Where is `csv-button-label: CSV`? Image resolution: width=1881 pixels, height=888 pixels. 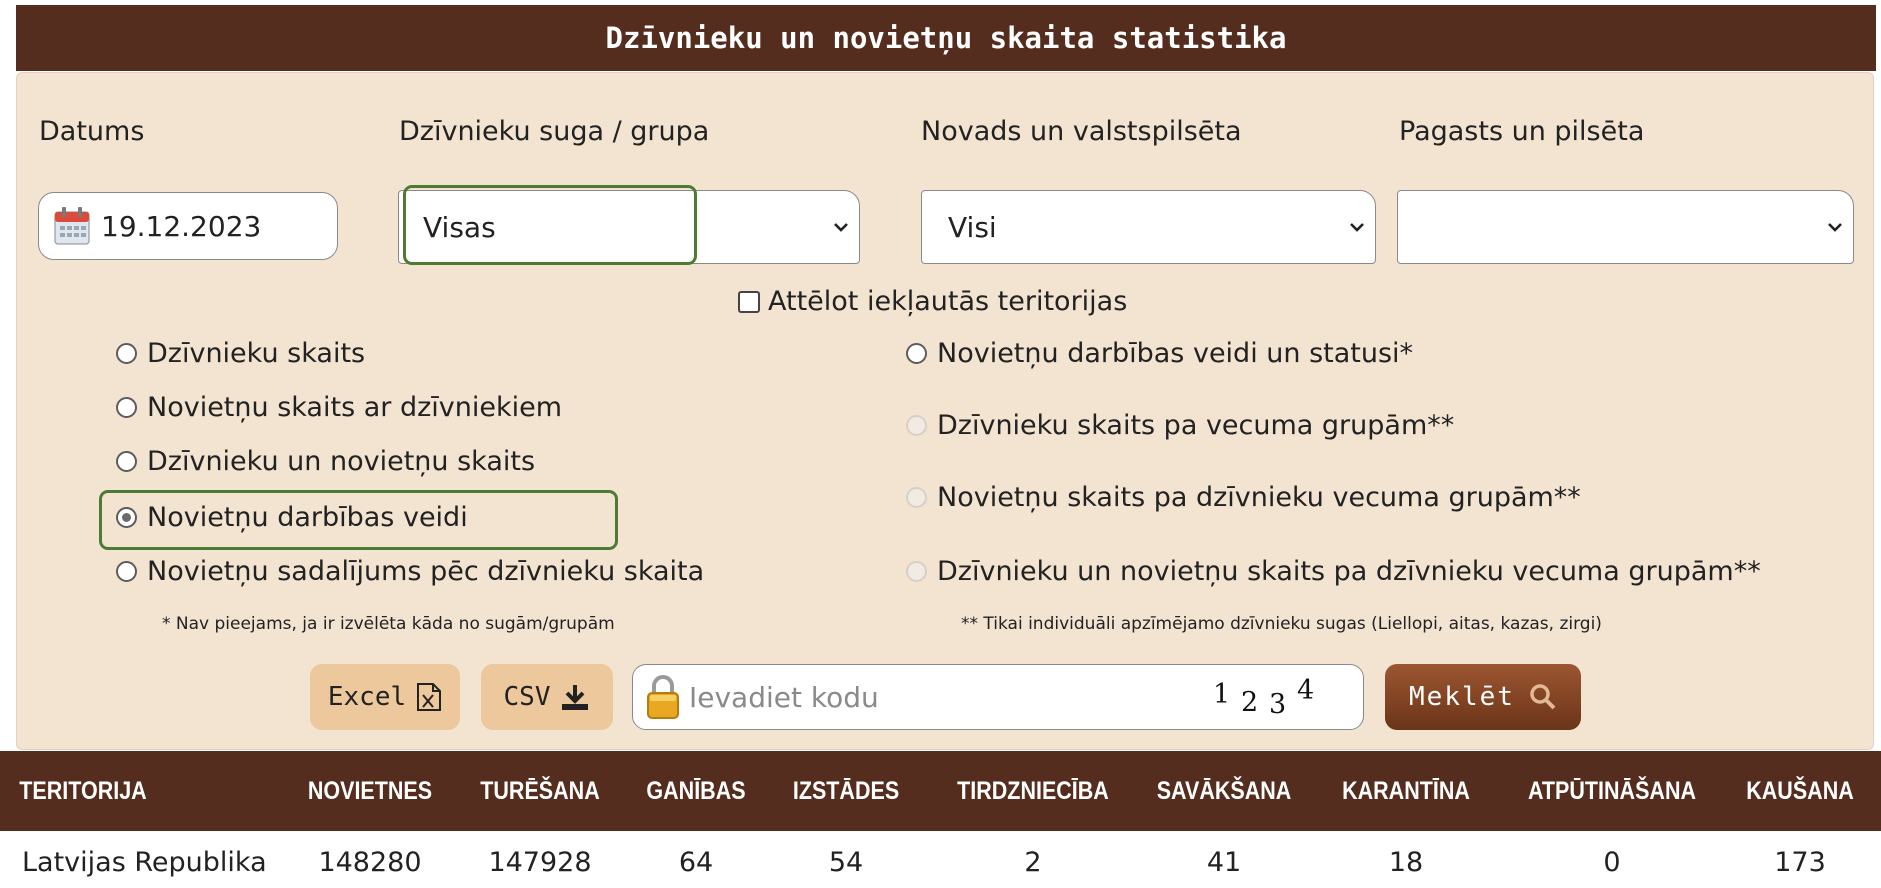 csv-button-label: CSV is located at coordinates (527, 697).